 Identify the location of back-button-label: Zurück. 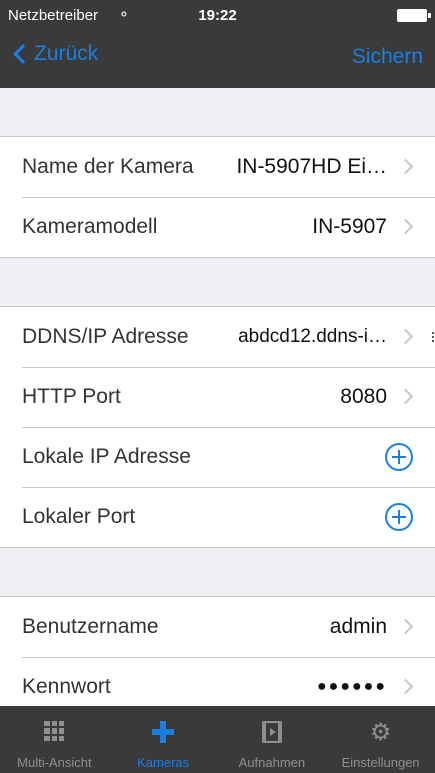
(66, 53).